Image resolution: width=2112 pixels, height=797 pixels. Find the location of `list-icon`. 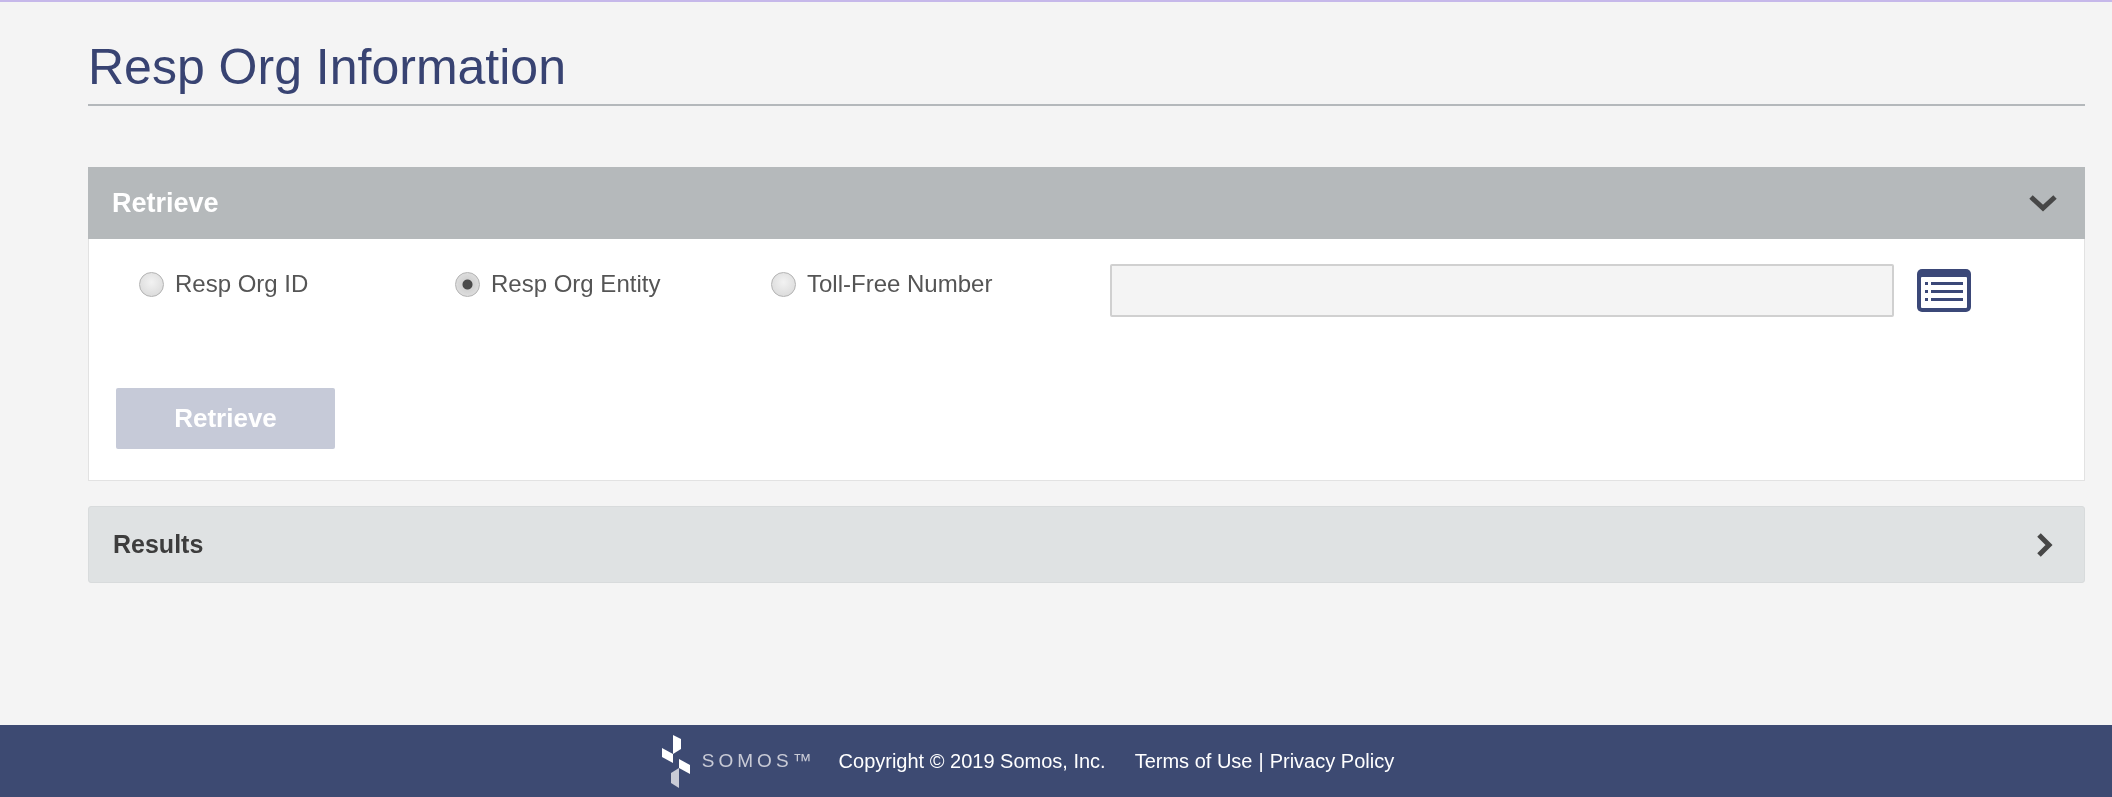

list-icon is located at coordinates (1944, 290).